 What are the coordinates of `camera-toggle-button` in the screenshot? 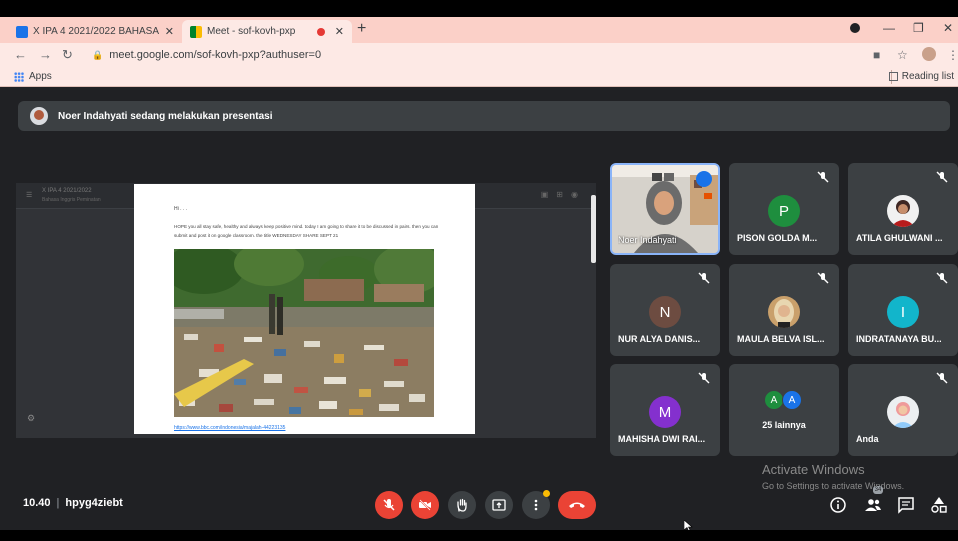 It's located at (425, 505).